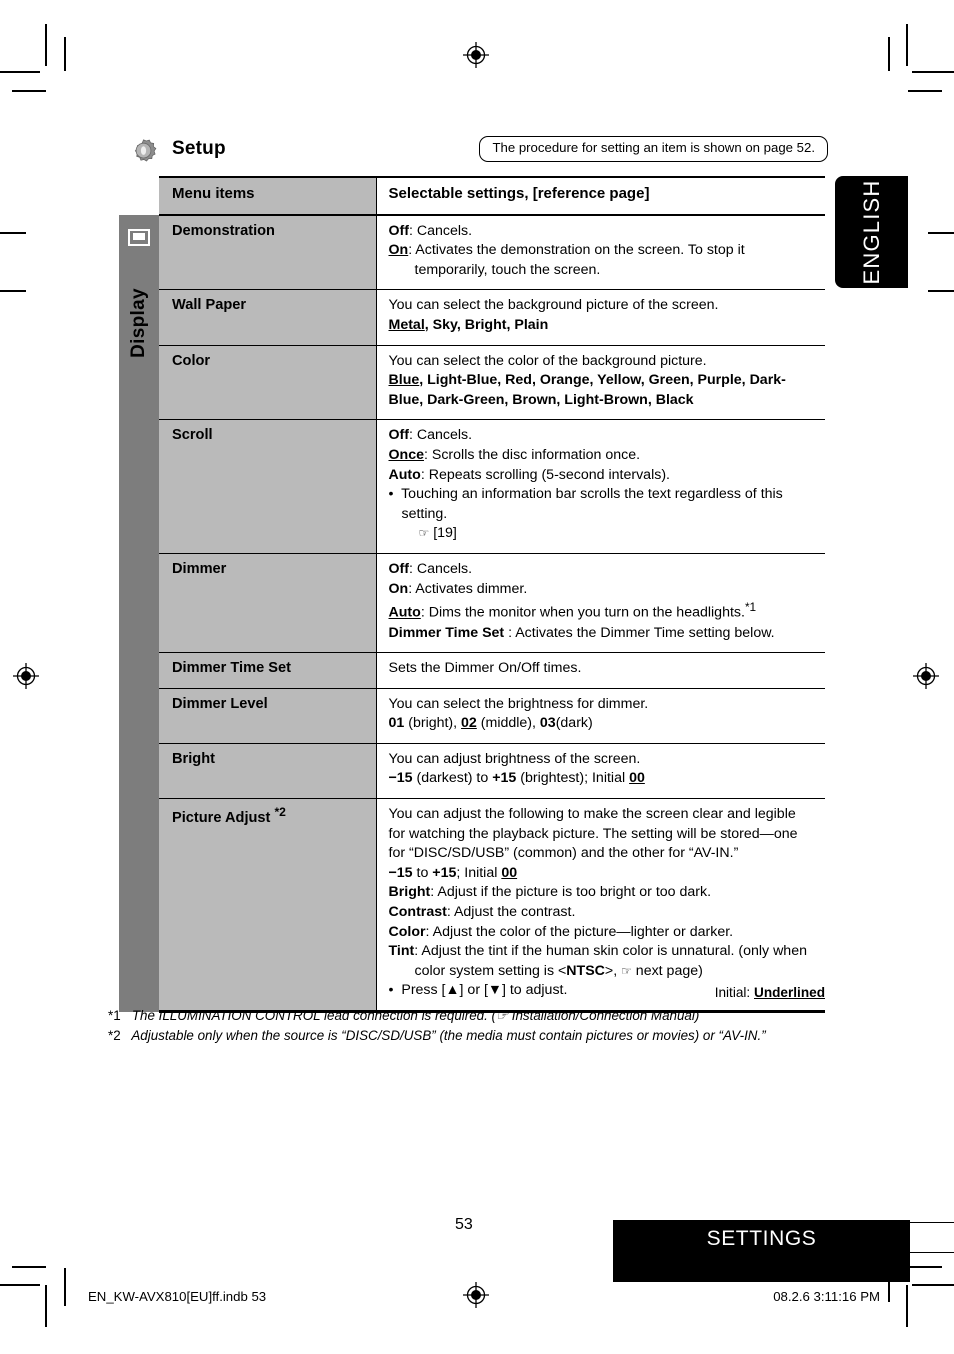 This screenshot has width=954, height=1354. Describe the element at coordinates (268, 906) in the screenshot. I see `menu-item-name: Picture Adjust *2` at that location.